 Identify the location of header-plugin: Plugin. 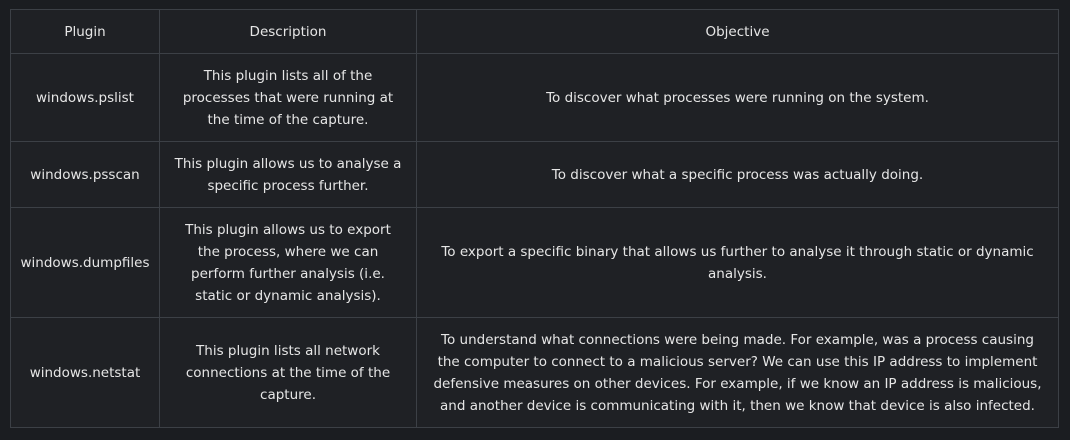
(85, 31).